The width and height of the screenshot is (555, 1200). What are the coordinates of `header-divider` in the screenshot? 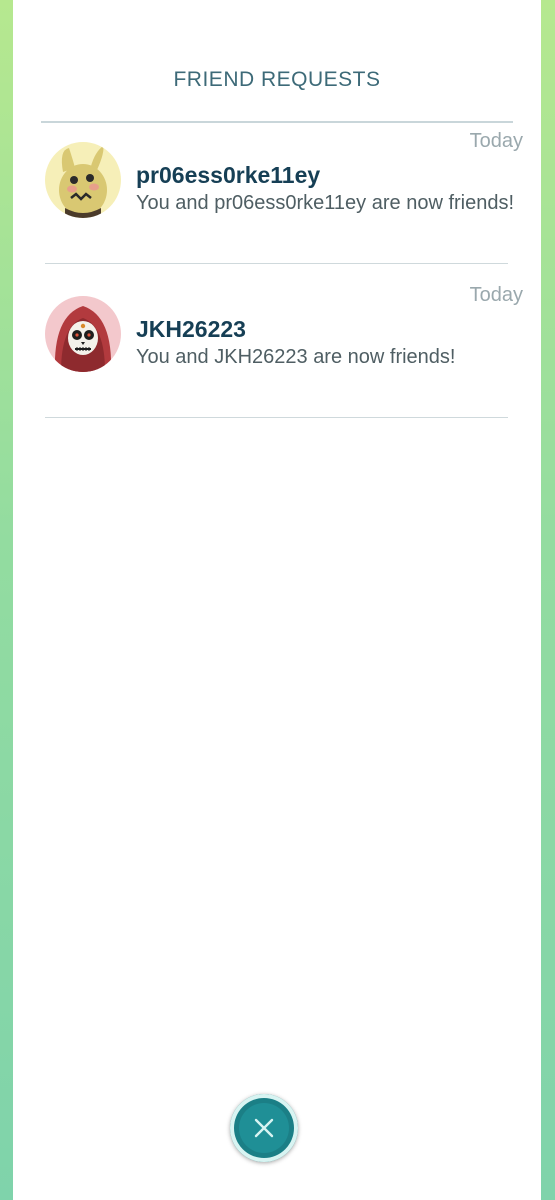 It's located at (277, 122).